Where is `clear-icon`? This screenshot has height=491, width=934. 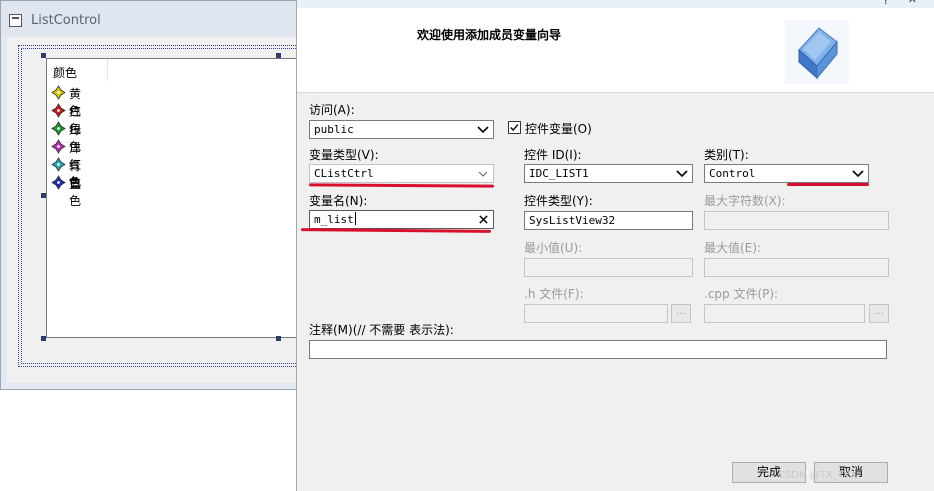
clear-icon is located at coordinates (483, 219).